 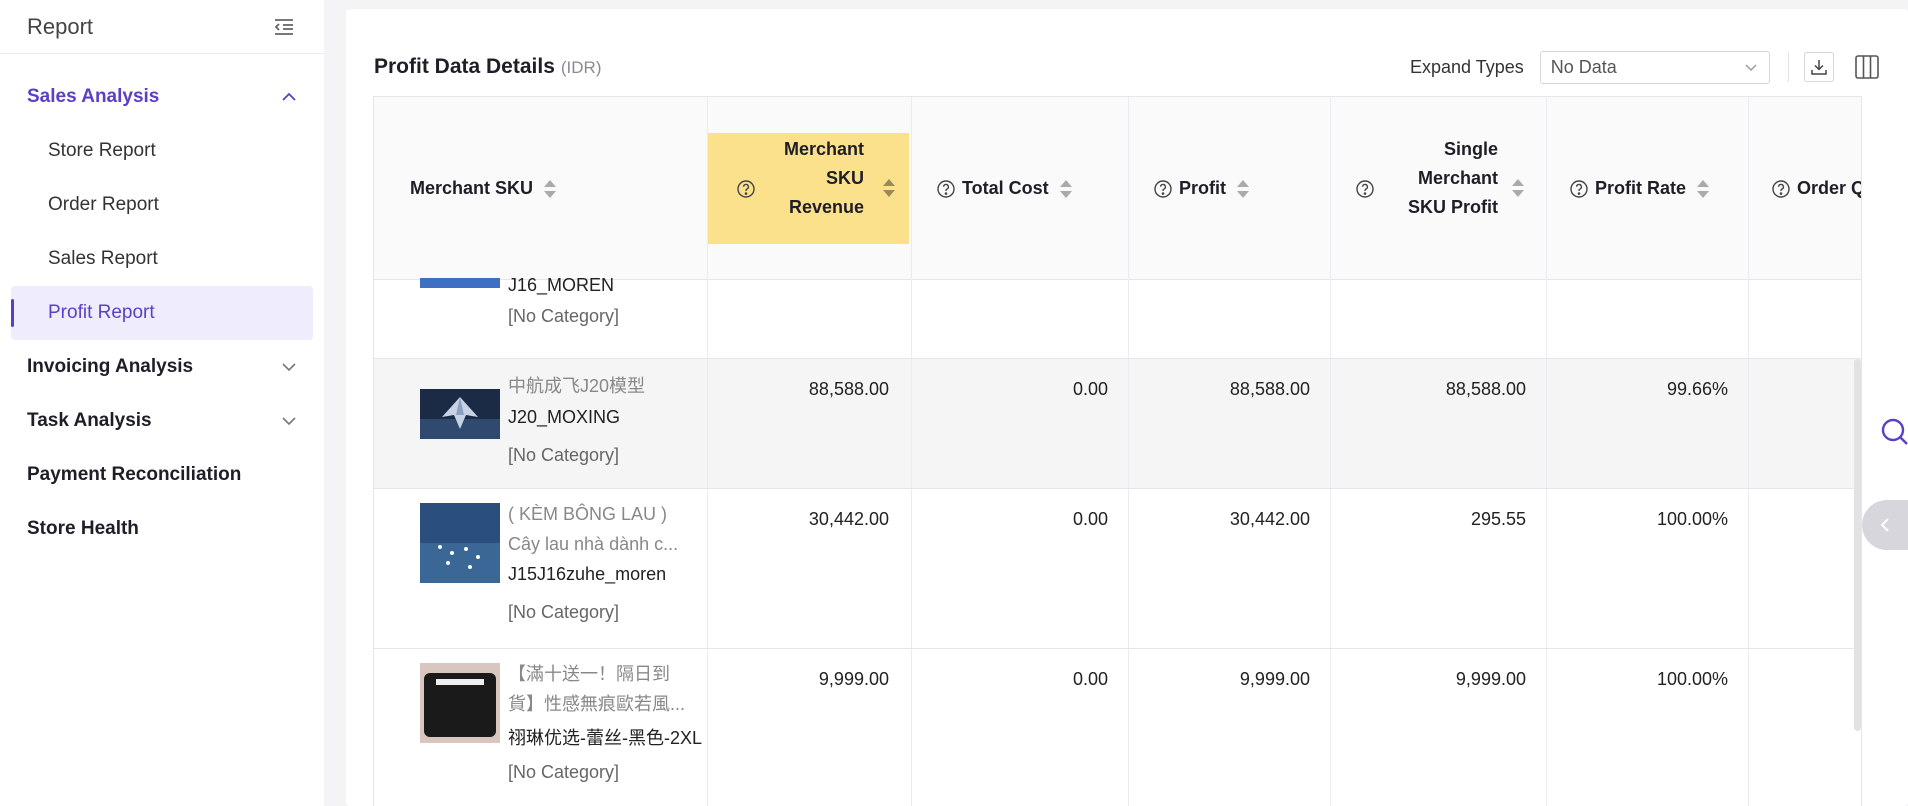 I want to click on single-profit-cell: 88,588.00, so click(x=1439, y=423).